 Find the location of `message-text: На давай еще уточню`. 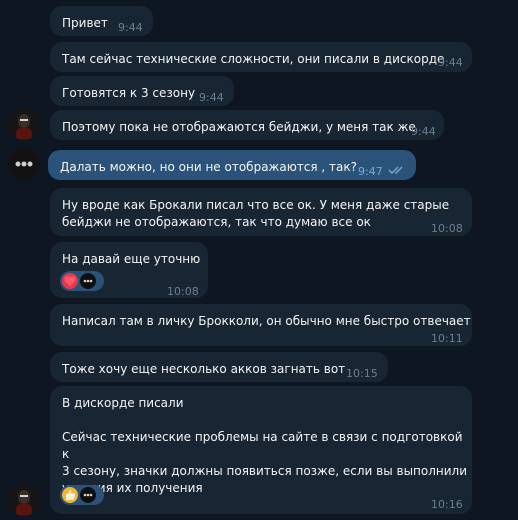

message-text: На давай еще уточню is located at coordinates (131, 259).